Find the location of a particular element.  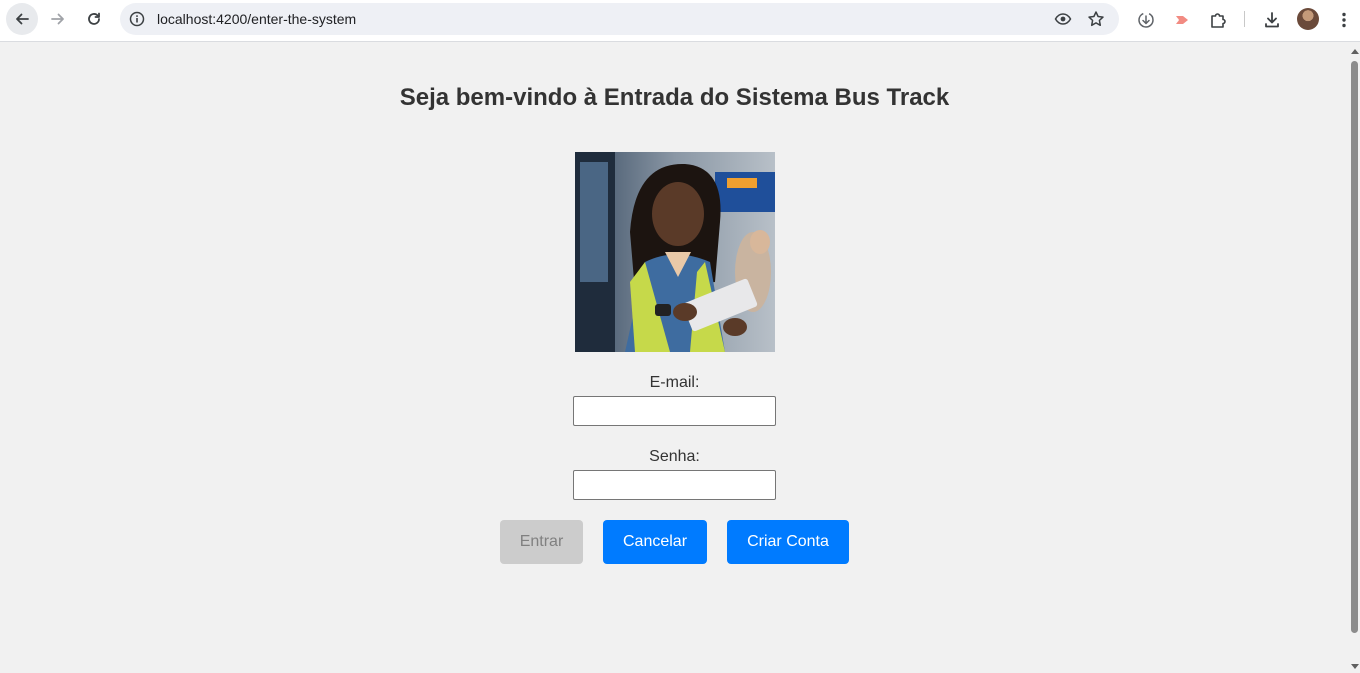

cancel-button: Cancelar is located at coordinates (655, 542).